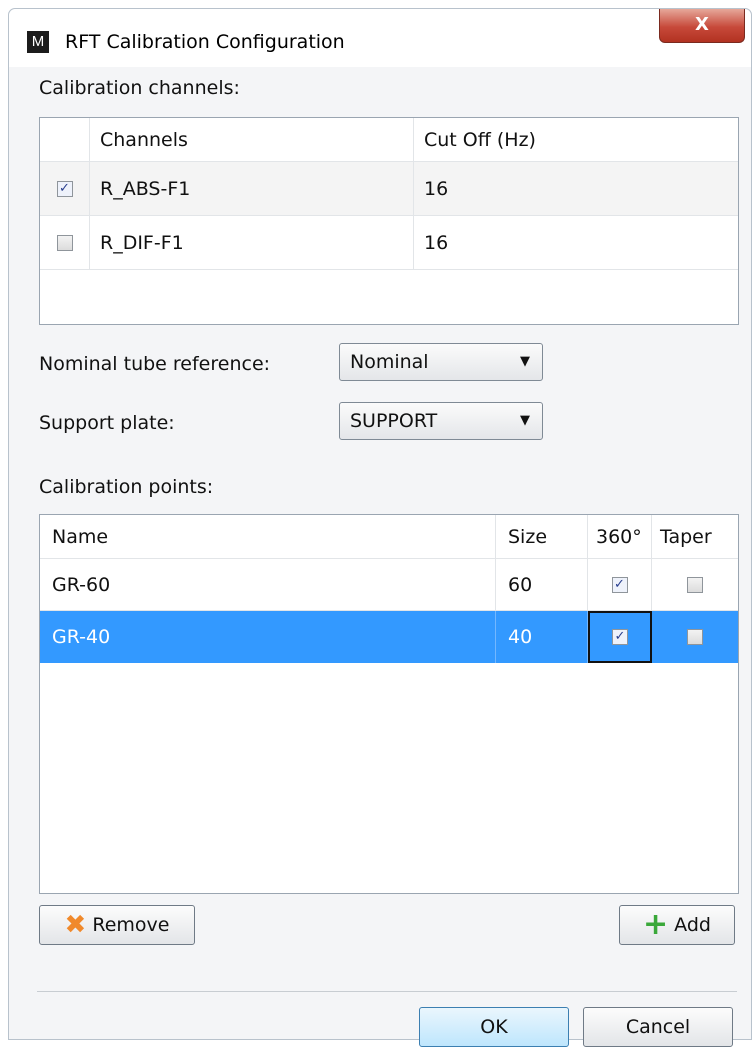 The image size is (753, 1053). Describe the element at coordinates (268, 584) in the screenshot. I see `point-name: GR-60` at that location.